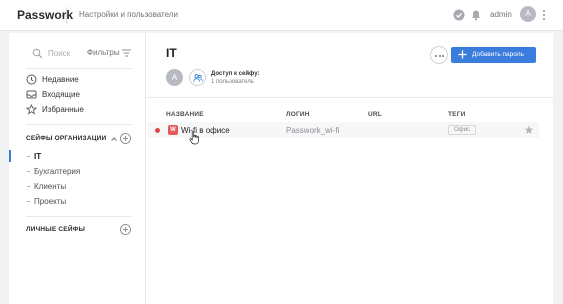  What do you see at coordinates (157, 130) in the screenshot?
I see `status-dot` at bounding box center [157, 130].